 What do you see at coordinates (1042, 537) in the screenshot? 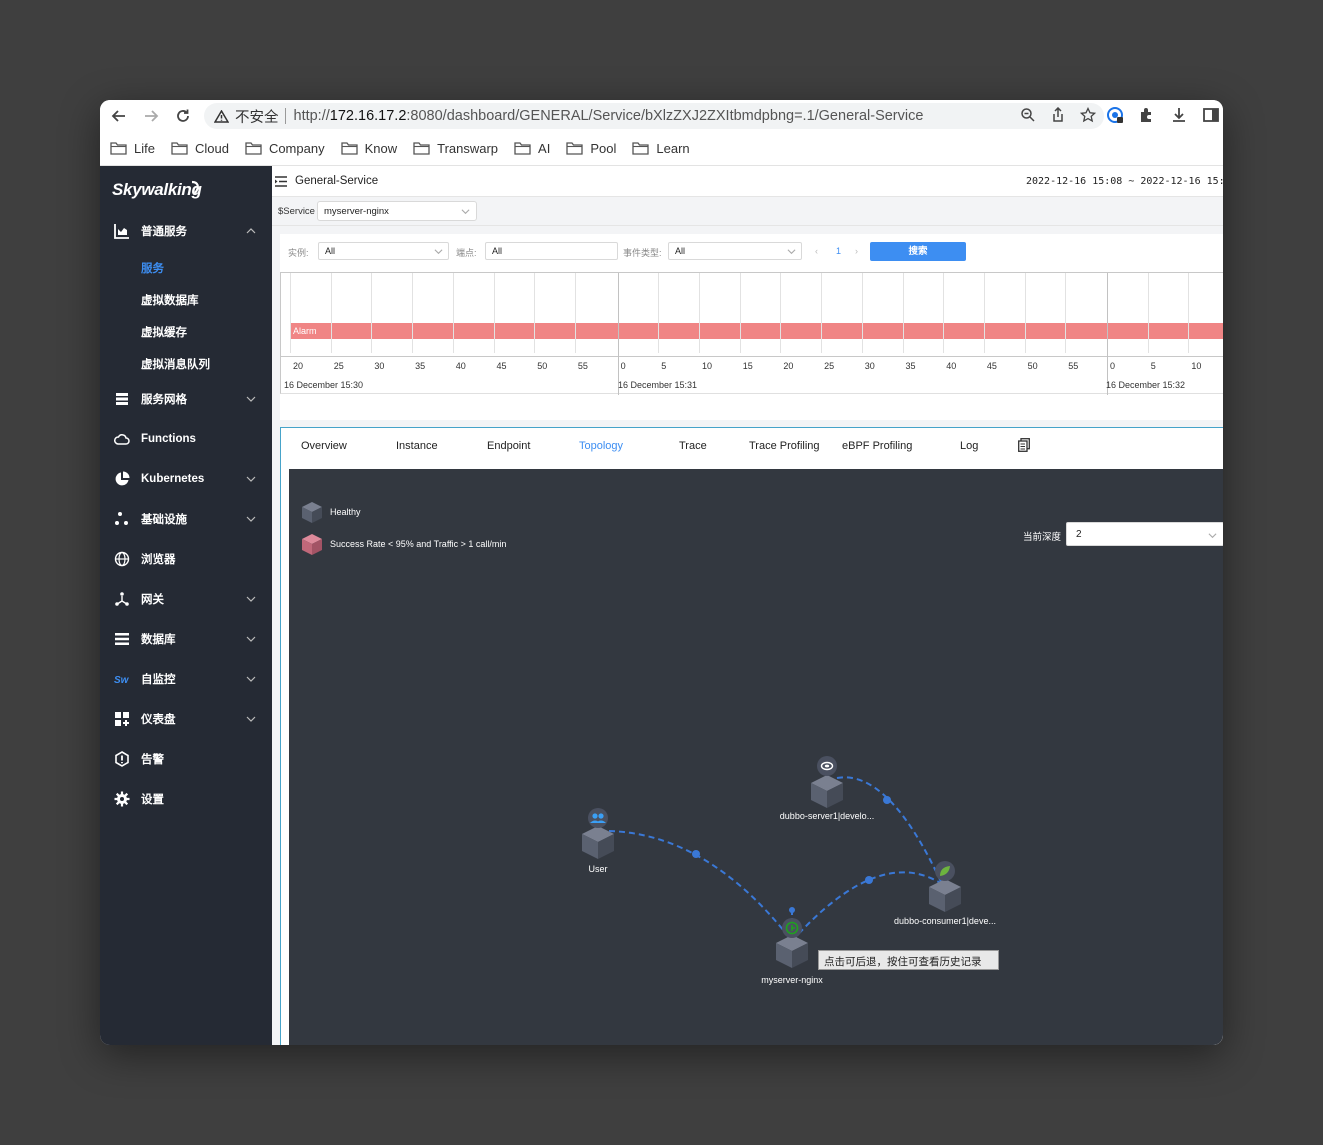
I see `depth-label: 当前深度` at bounding box center [1042, 537].